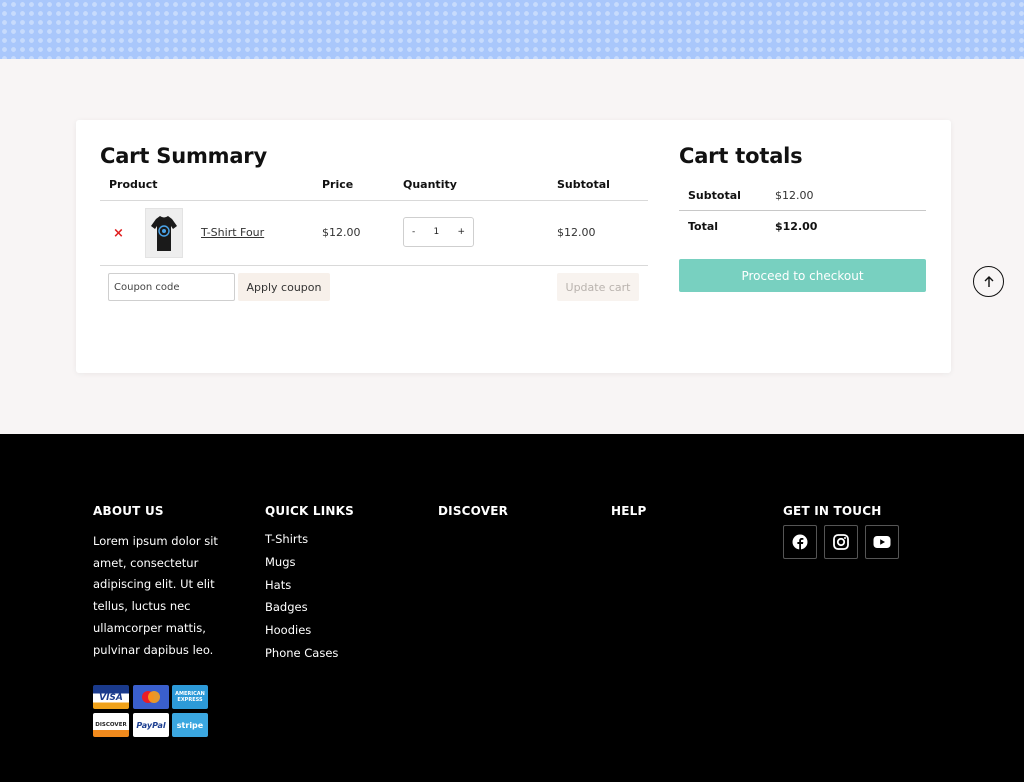  What do you see at coordinates (338, 184) in the screenshot?
I see `column-header-price: Price` at bounding box center [338, 184].